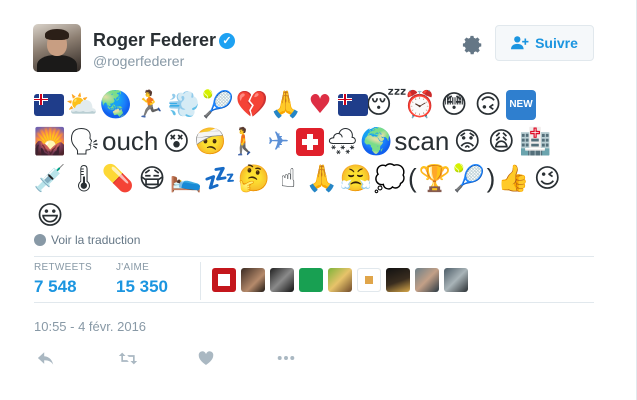 Image resolution: width=637 pixels, height=400 pixels. What do you see at coordinates (200, 281) in the screenshot?
I see `stats-separator` at bounding box center [200, 281].